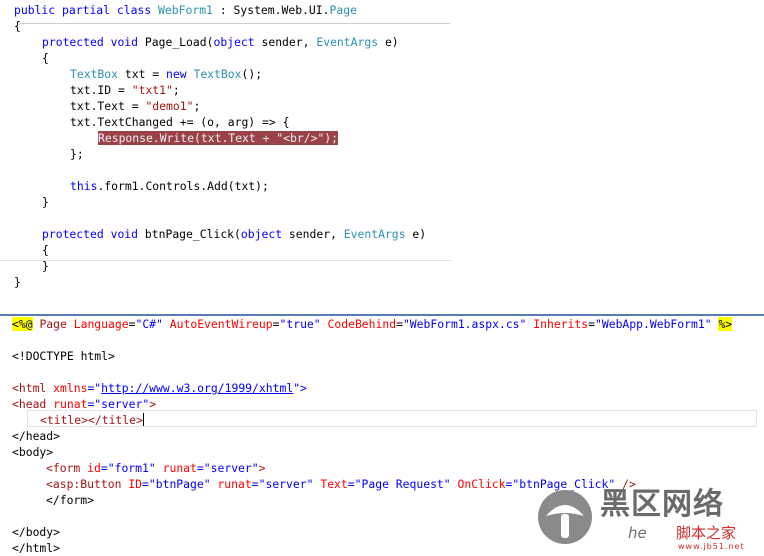  Describe the element at coordinates (45, 250) in the screenshot. I see `code-line-14: {` at that location.